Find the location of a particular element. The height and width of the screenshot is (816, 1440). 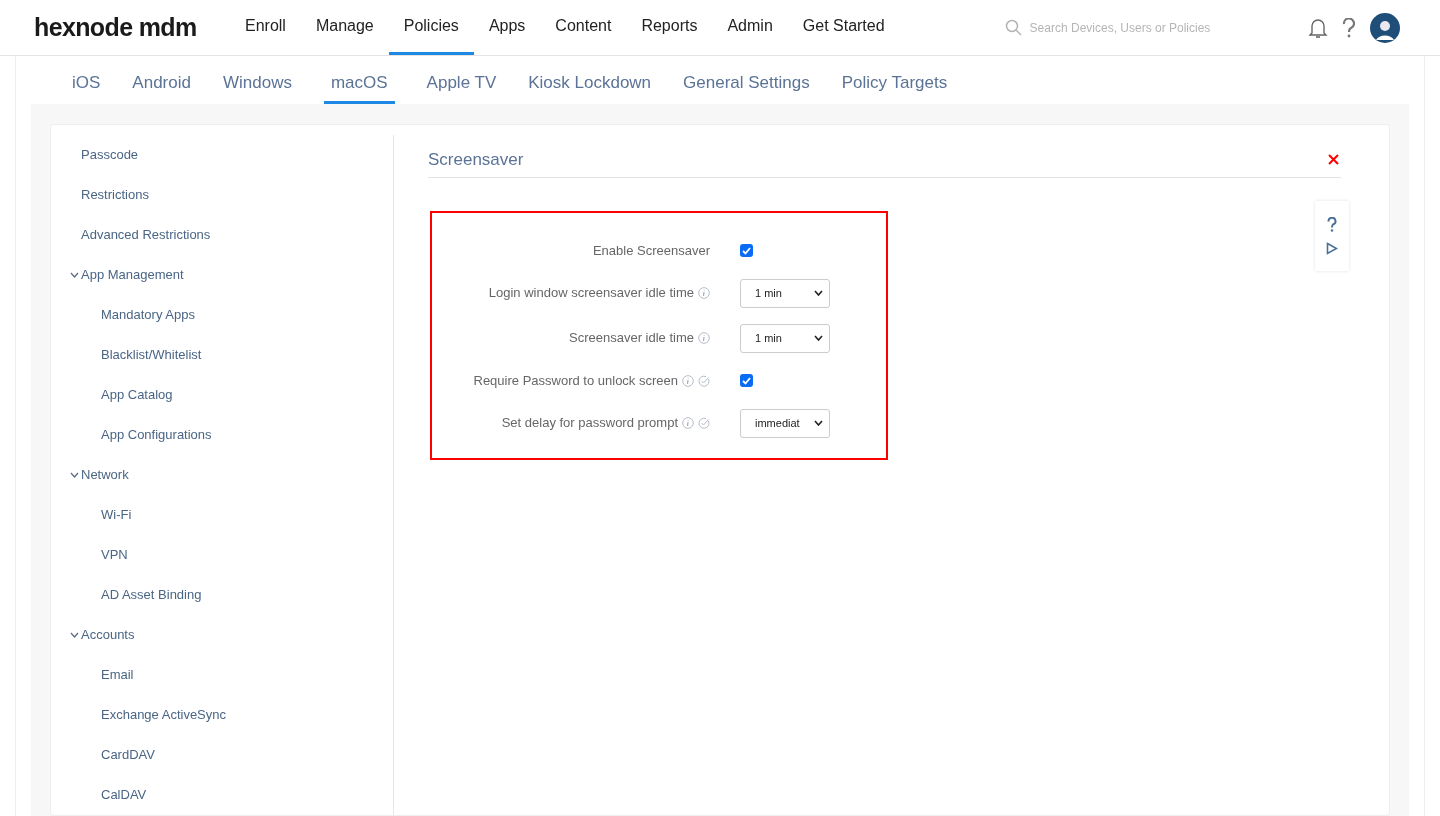

nav-link: Enroll is located at coordinates (265, 27).